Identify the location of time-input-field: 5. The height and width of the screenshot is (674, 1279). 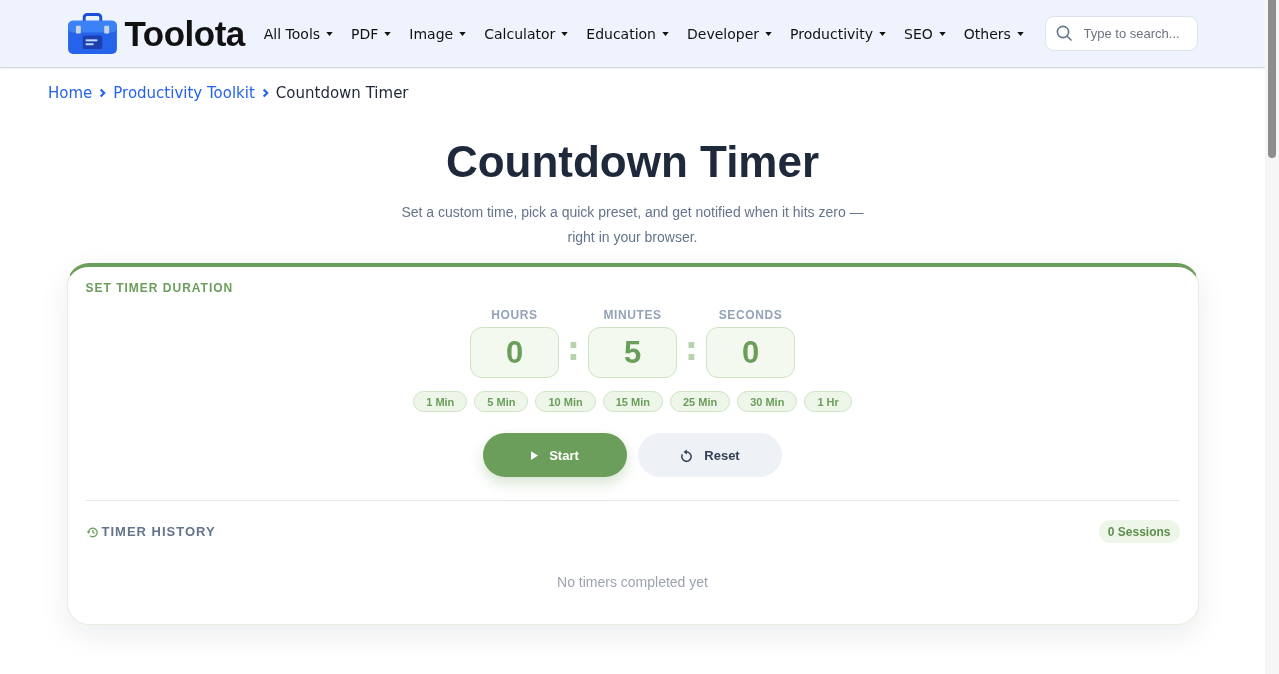
(632, 352).